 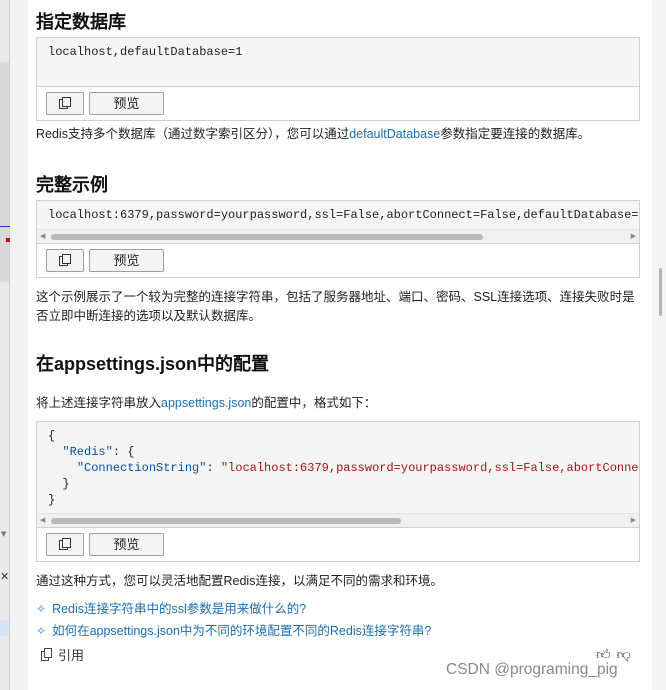 I want to click on vertical-scrollbar, so click(x=659, y=345).